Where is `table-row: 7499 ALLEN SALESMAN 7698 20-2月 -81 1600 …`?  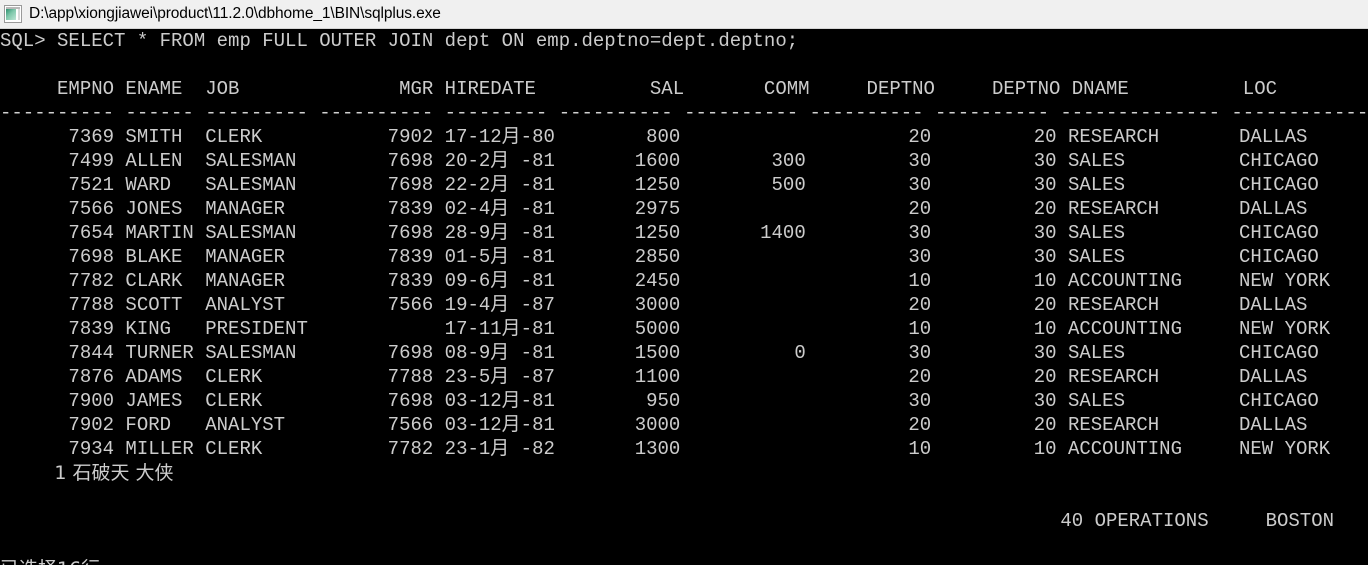 table-row: 7499 ALLEN SALESMAN 7698 20-2月 -81 1600 … is located at coordinates (659, 161).